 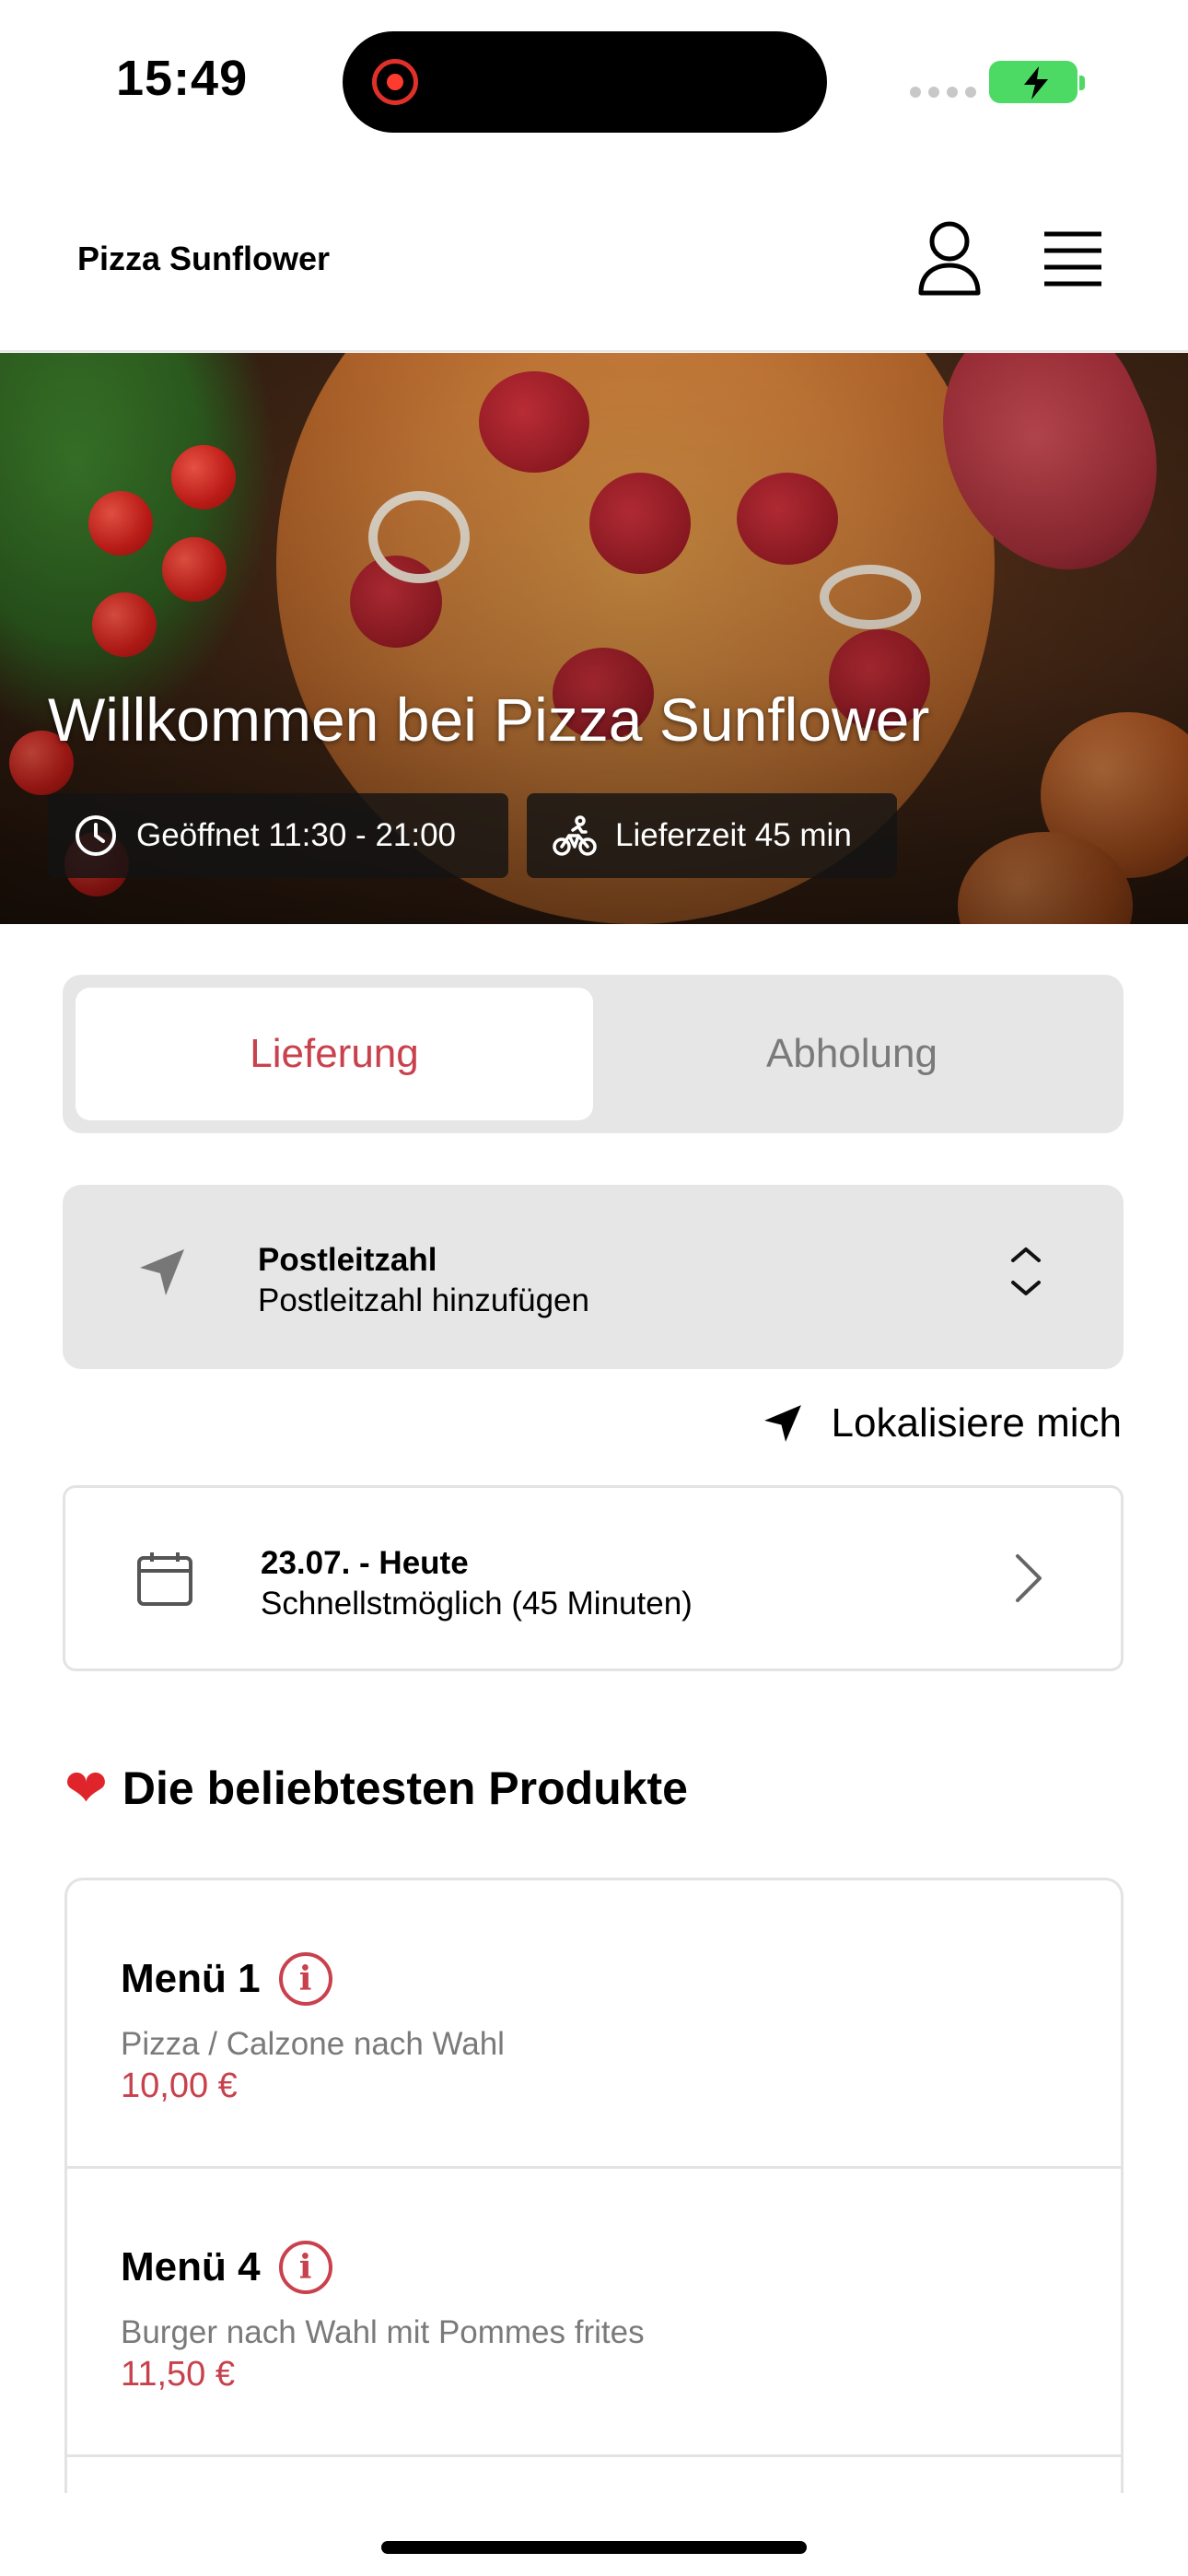 I want to click on opening-hours-badge: Geöffnet 11:30 - 21:00, so click(x=278, y=835).